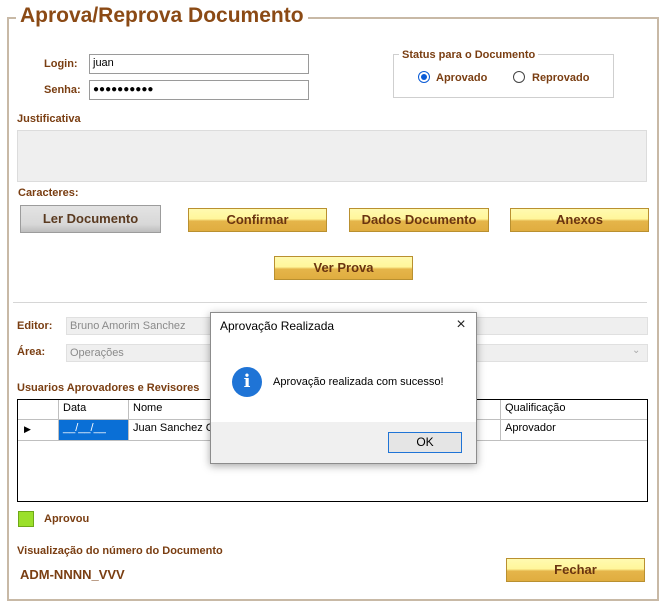 Image resolution: width=666 pixels, height=608 pixels. I want to click on table-cell-data: __/__/__, so click(94, 430).